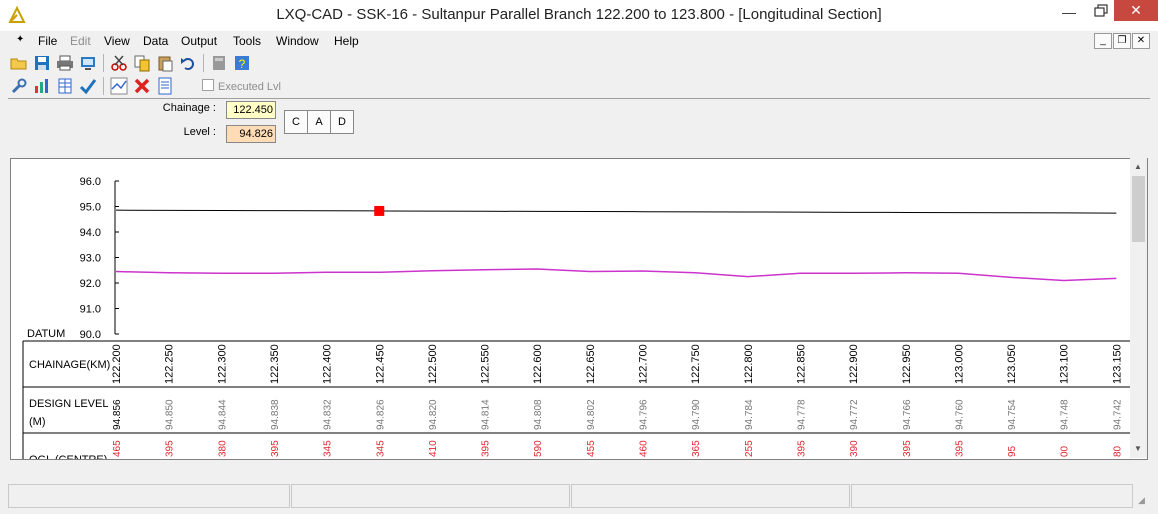 The height and width of the screenshot is (514, 1158). I want to click on level-label: Level :, so click(199, 132).